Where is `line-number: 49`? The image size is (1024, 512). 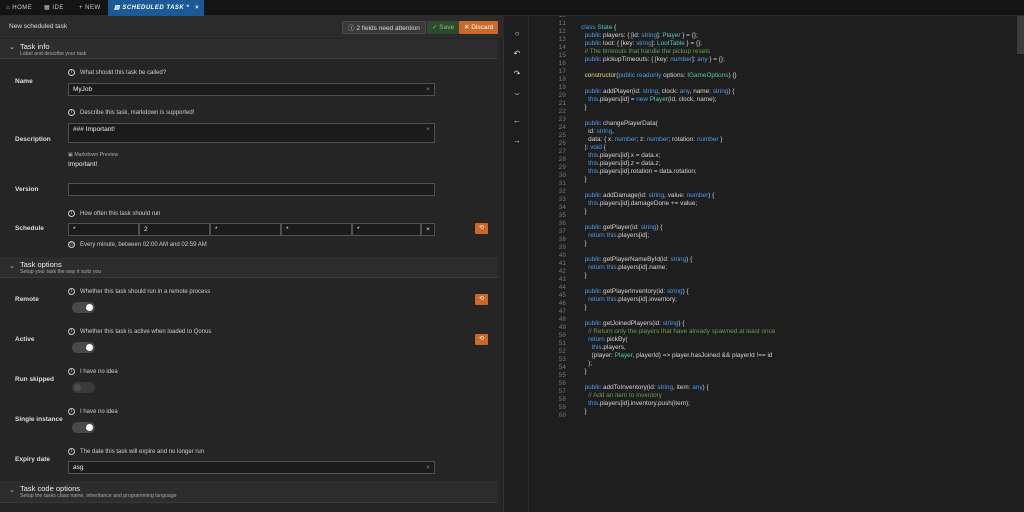
line-number: 49 is located at coordinates (562, 327).